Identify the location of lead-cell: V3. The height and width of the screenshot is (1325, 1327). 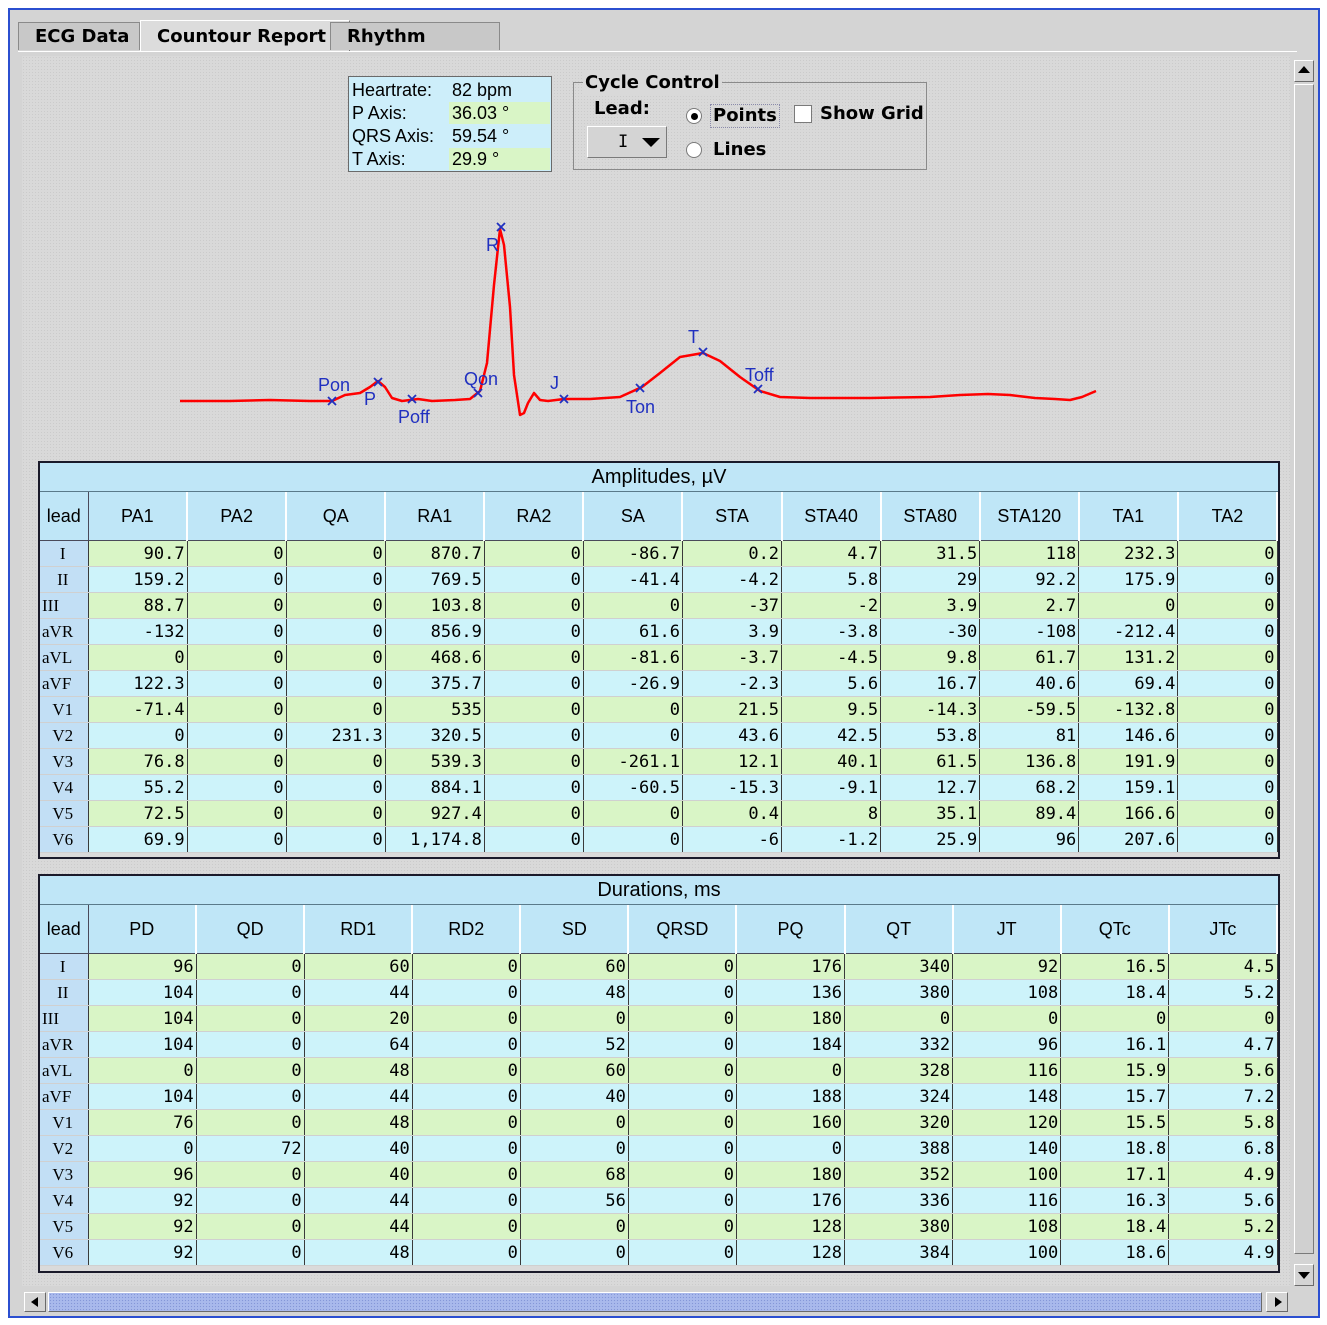
(64, 1174).